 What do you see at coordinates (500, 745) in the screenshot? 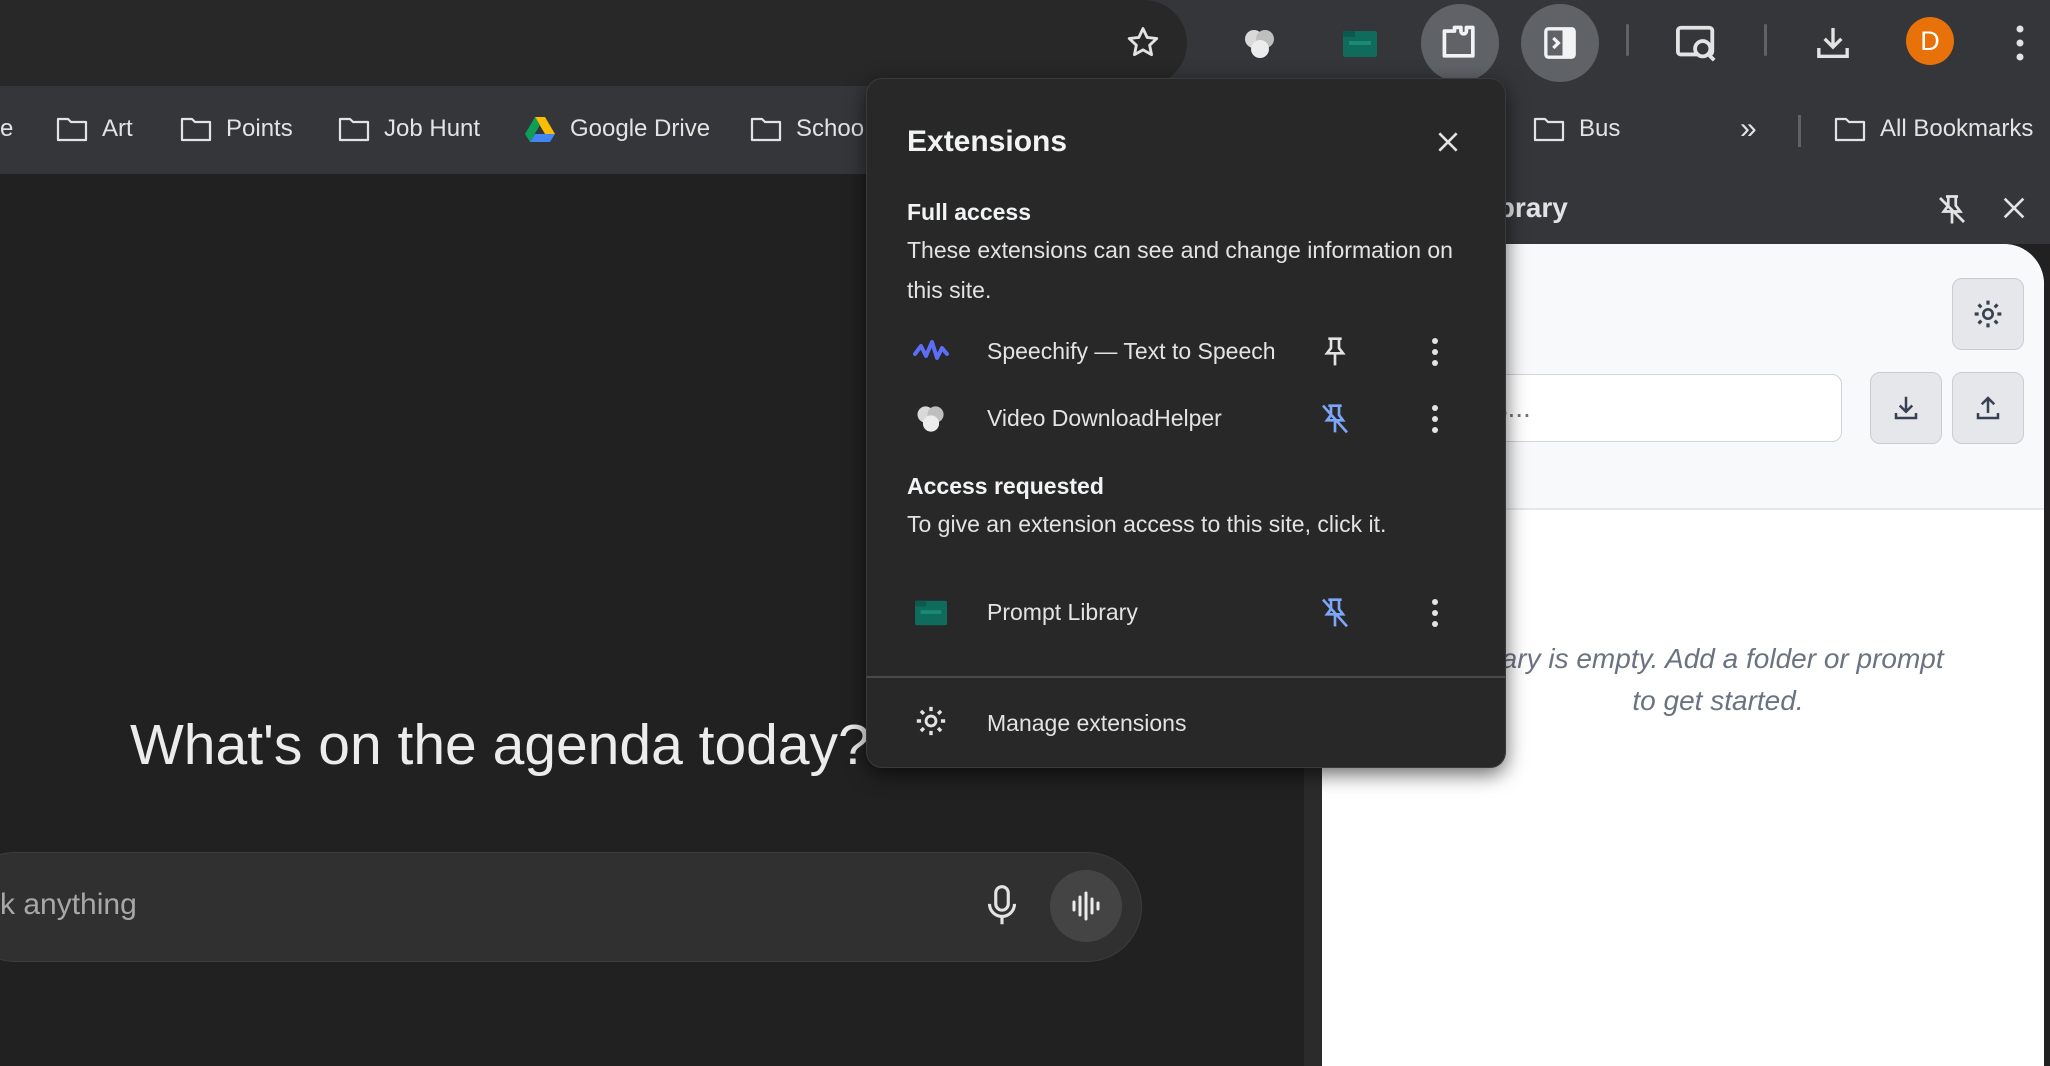
I see `page-headline: What's on the agenda today?` at bounding box center [500, 745].